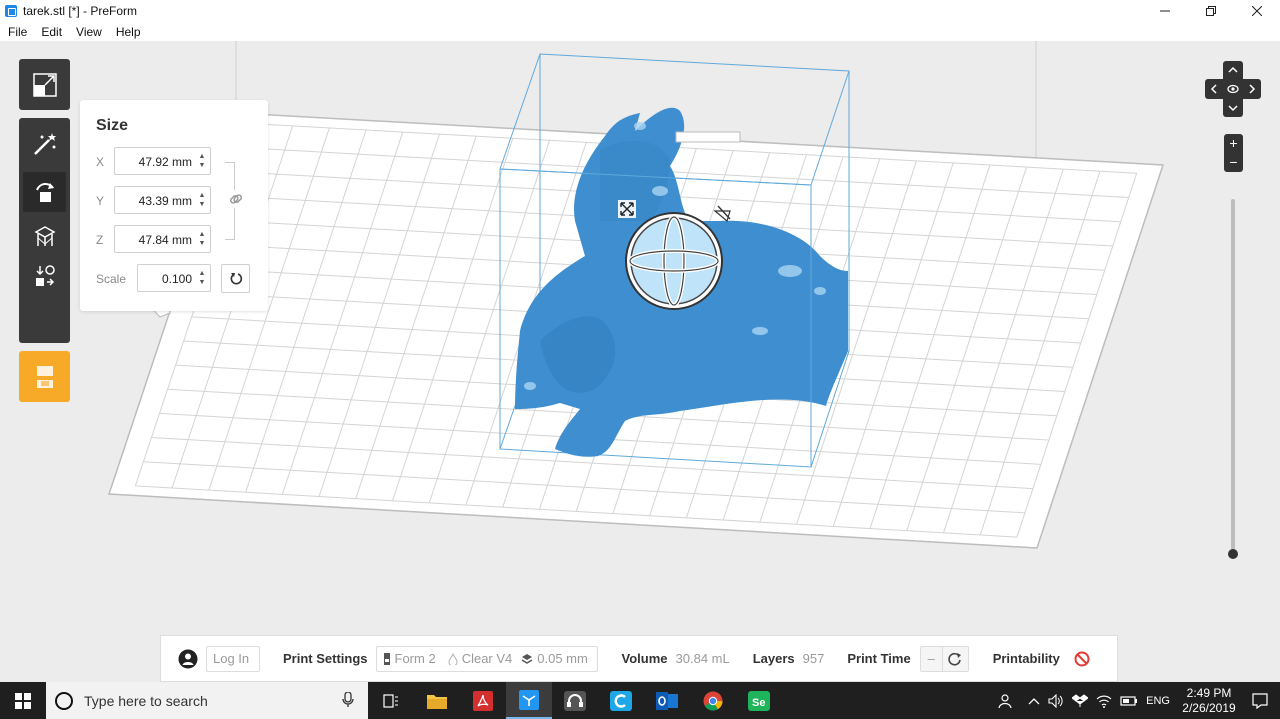 The height and width of the screenshot is (719, 1280). I want to click on orientation-tool-button, so click(44, 192).